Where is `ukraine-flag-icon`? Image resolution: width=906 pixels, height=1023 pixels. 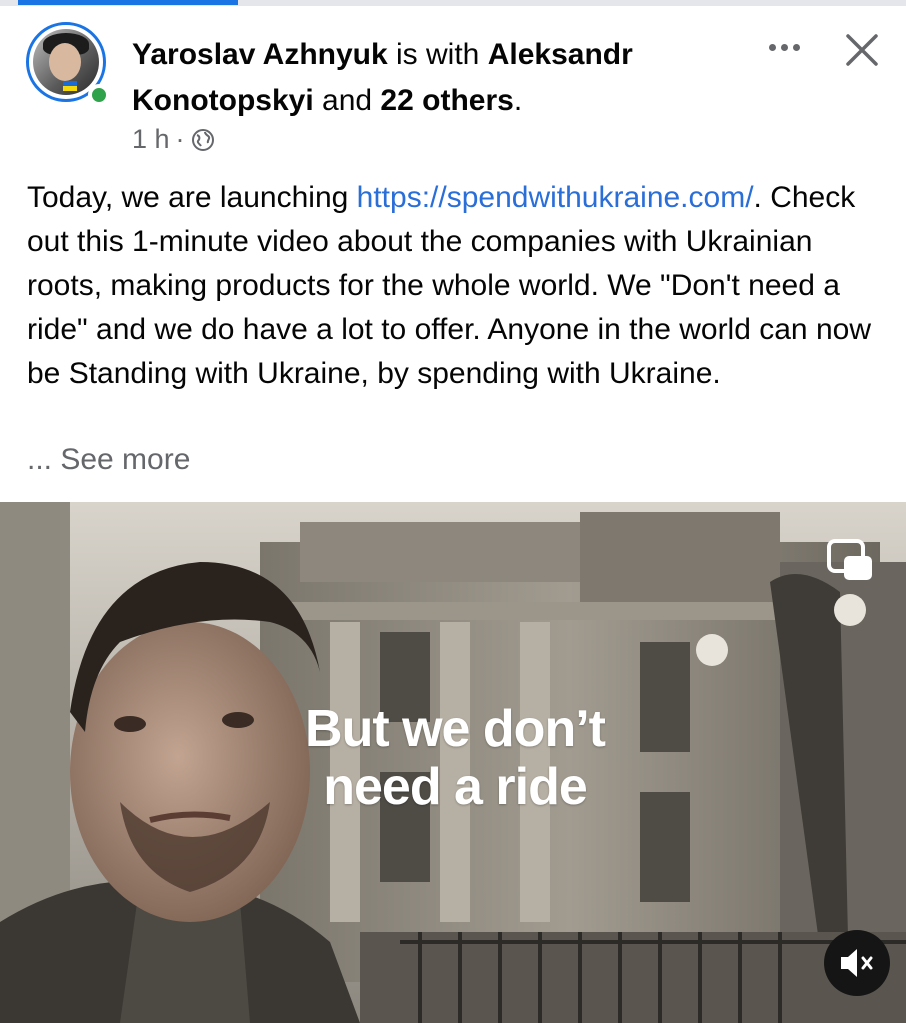
ukraine-flag-icon is located at coordinates (70, 86).